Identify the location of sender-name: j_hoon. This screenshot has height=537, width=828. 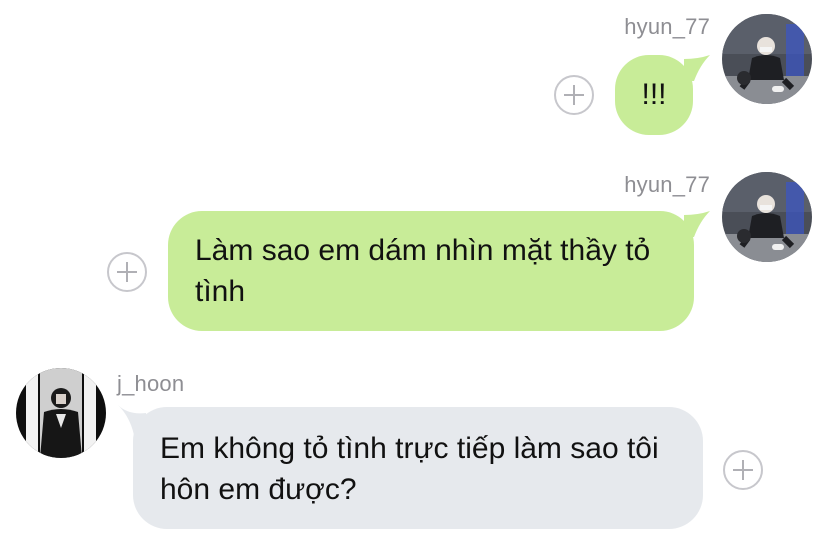
(151, 383).